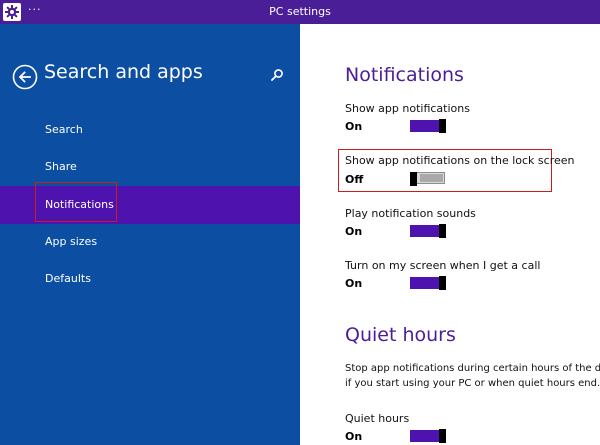 The width and height of the screenshot is (600, 445). Describe the element at coordinates (410, 213) in the screenshot. I see `setting-label-notification-sounds: Play notification sounds` at that location.